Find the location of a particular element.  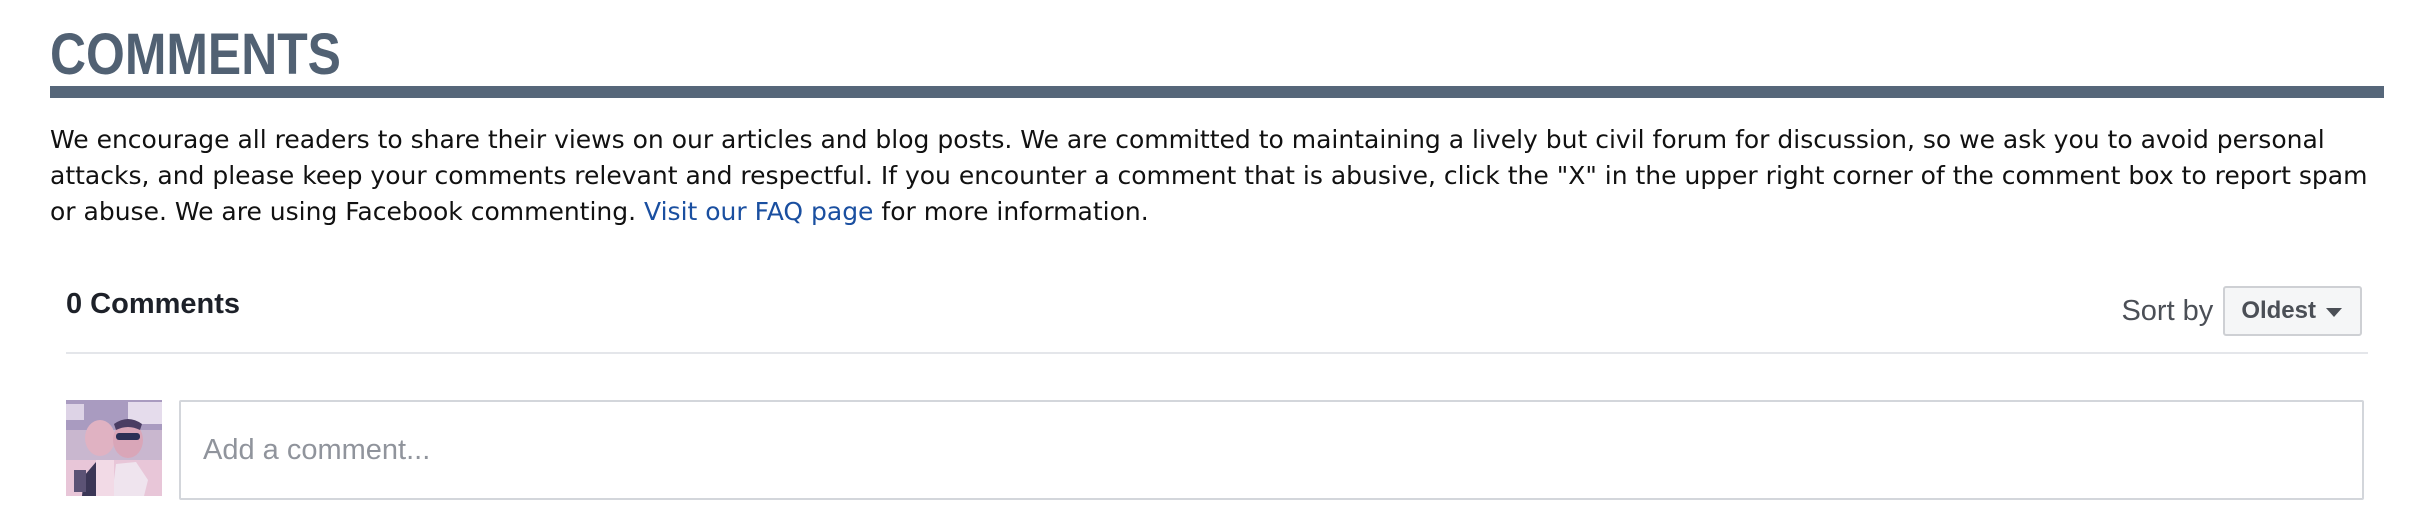

sort-control: Sort by Oldest is located at coordinates (2241, 311).